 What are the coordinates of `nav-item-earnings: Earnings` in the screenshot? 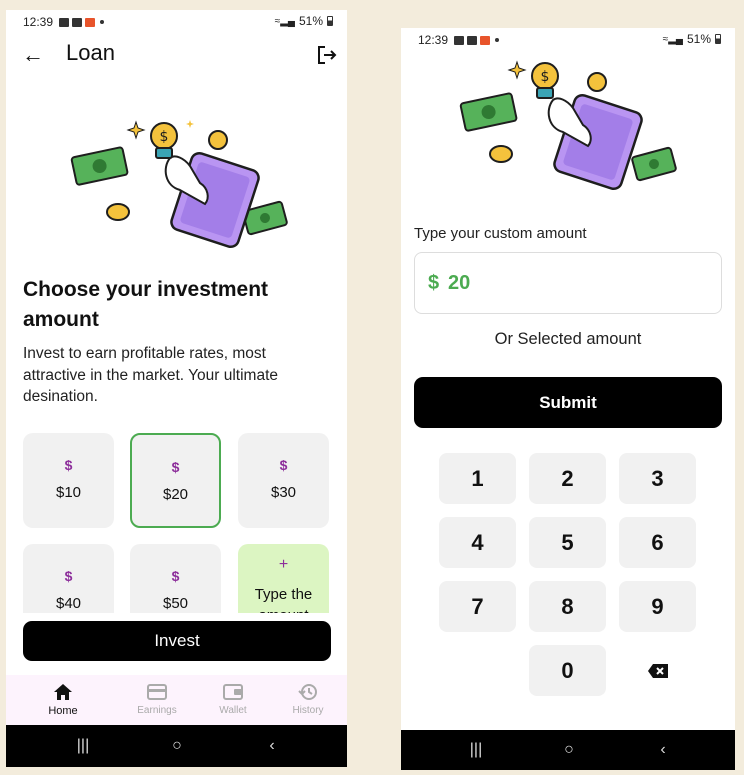 It's located at (157, 700).